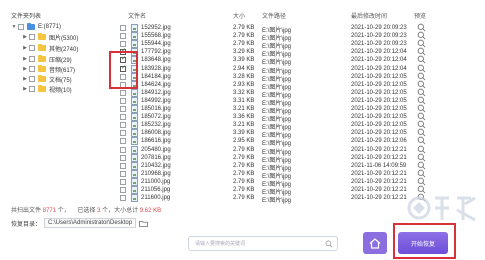  I want to click on tree-item-label: E:(8771), so click(50, 27).